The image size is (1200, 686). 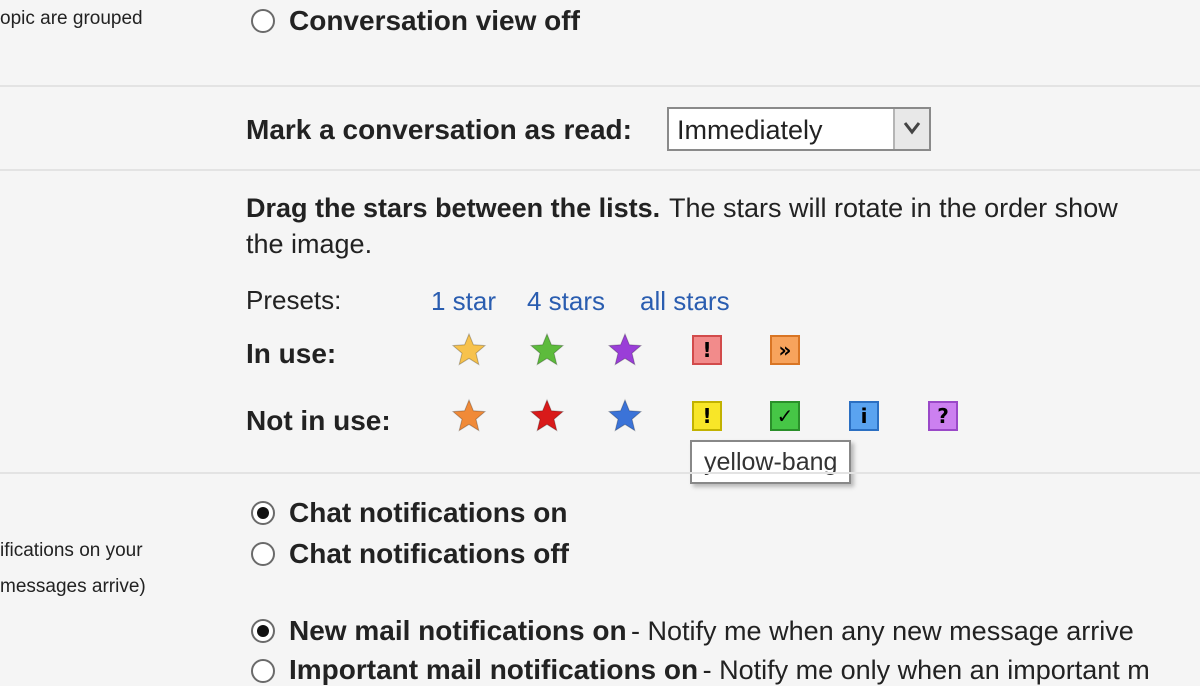 I want to click on orange-guillemet-icon: », so click(x=785, y=350).